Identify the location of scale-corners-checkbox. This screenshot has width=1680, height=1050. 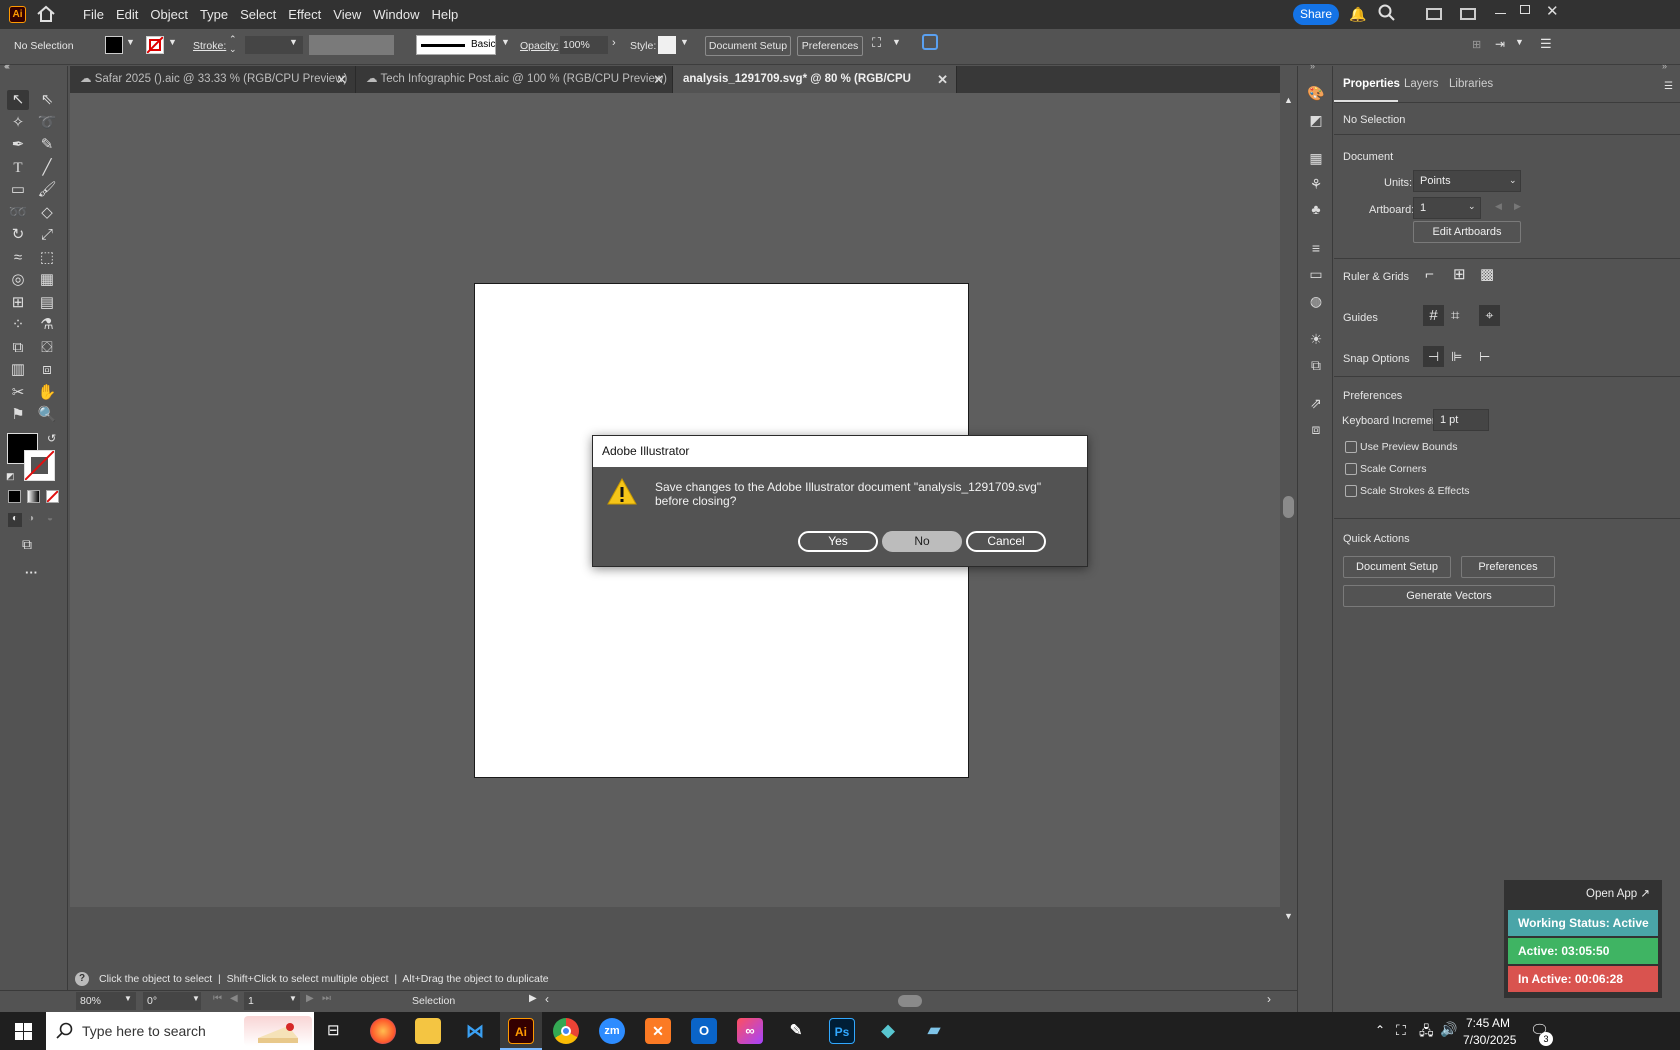
(1351, 469).